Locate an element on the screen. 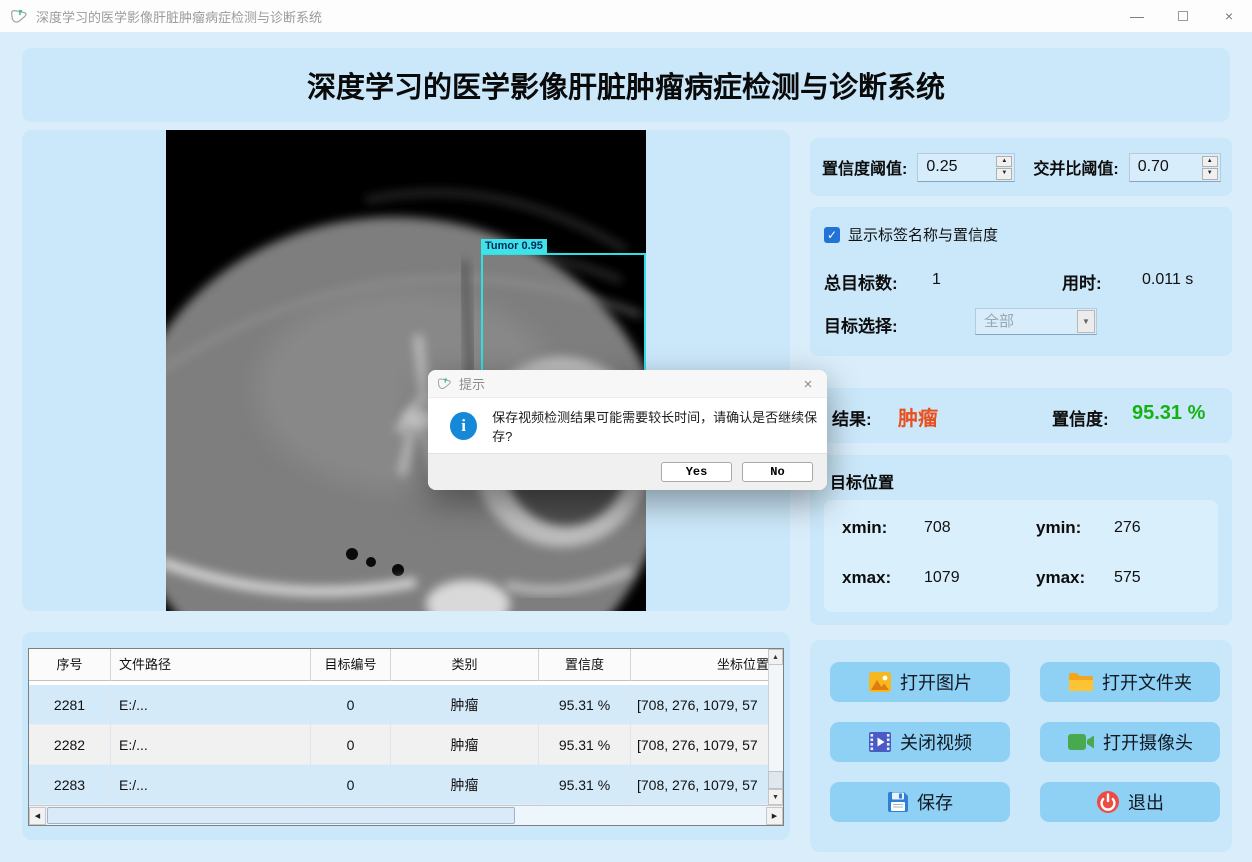 This screenshot has width=1252, height=862. table-cell: 2282 is located at coordinates (70, 745).